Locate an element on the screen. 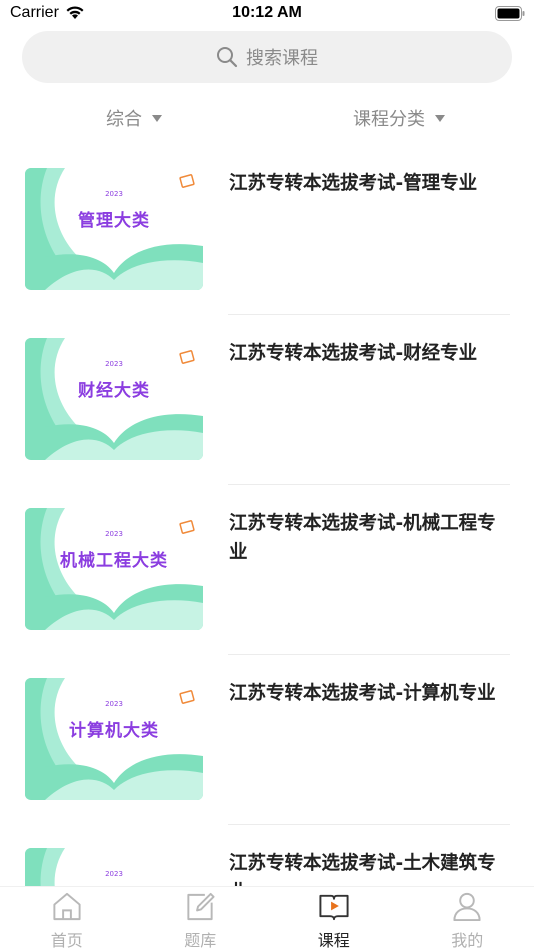 The image size is (534, 951). course-title: 江苏专转本选拔考试-计算机专业 is located at coordinates (366, 693).